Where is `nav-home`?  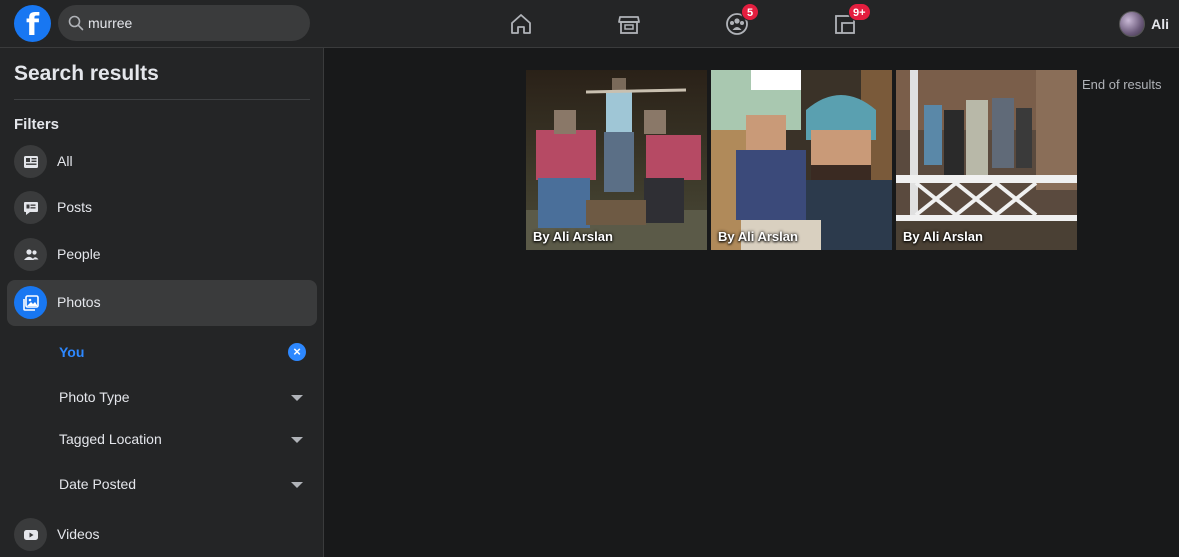 nav-home is located at coordinates (521, 24).